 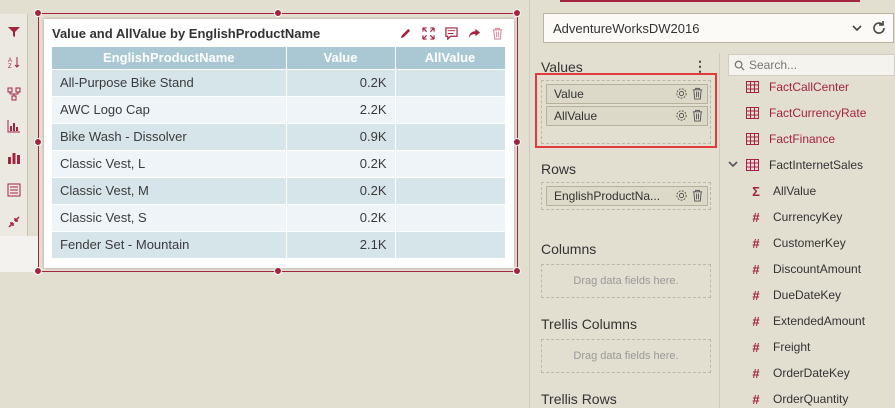 I want to click on tree-item-field: # ExtendedAmount, so click(x=807, y=321).